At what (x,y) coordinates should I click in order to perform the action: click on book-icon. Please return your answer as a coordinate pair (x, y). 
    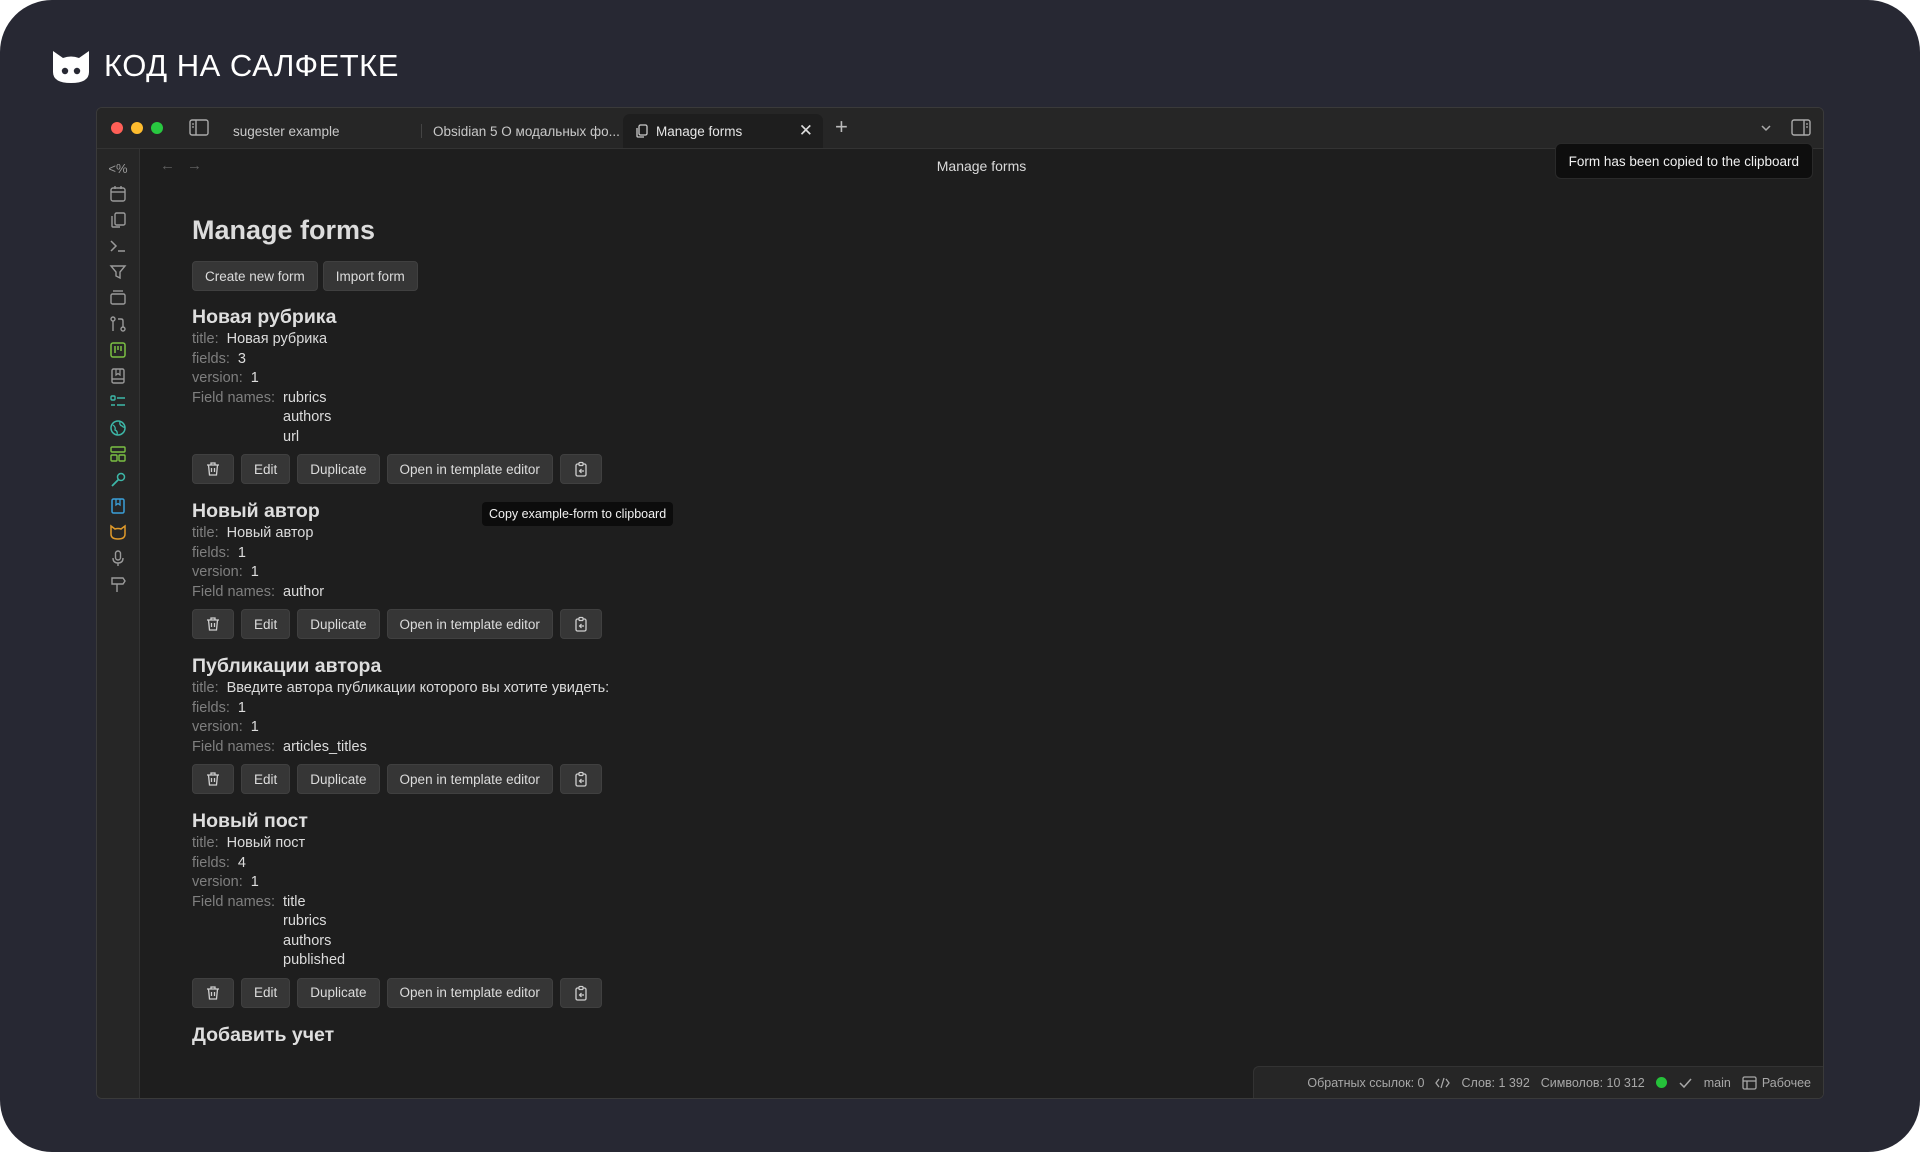
    Looking at the image, I should click on (118, 376).